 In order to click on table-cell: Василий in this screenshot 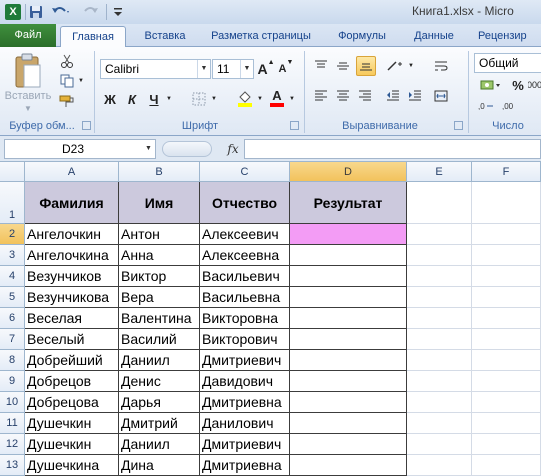, I will do `click(159, 339)`.